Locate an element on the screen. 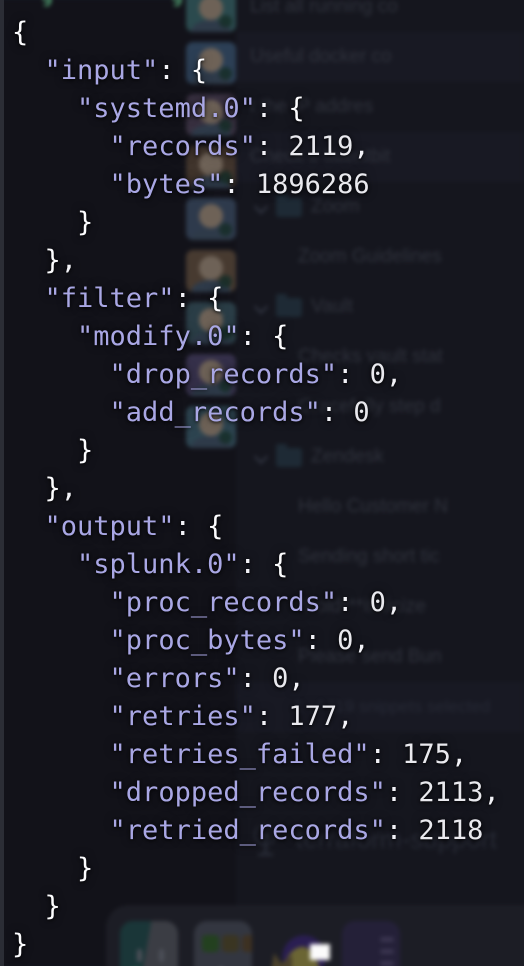 The image size is (524, 966). code-token-k: "dropped_records" is located at coordinates (247, 792).